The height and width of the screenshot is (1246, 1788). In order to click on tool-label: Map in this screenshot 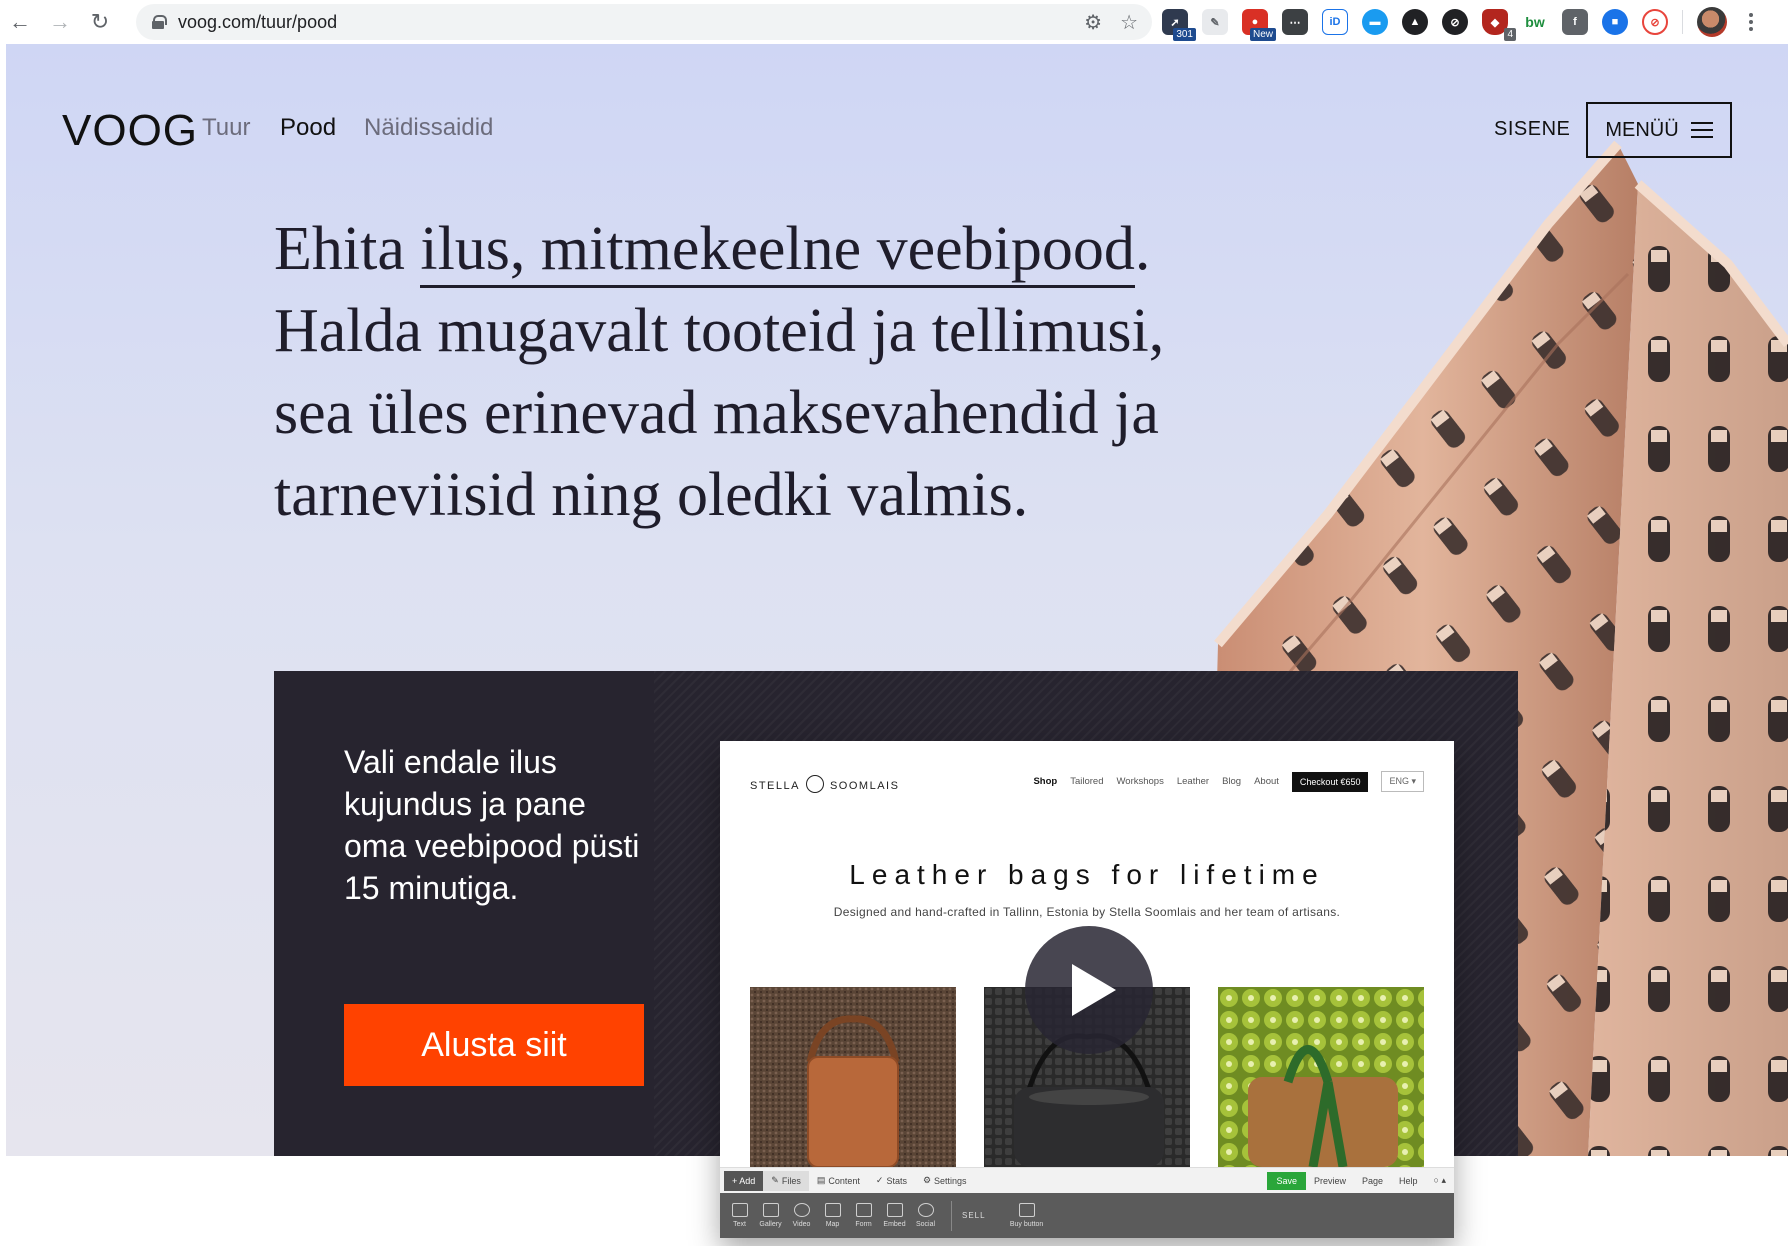, I will do `click(832, 1224)`.